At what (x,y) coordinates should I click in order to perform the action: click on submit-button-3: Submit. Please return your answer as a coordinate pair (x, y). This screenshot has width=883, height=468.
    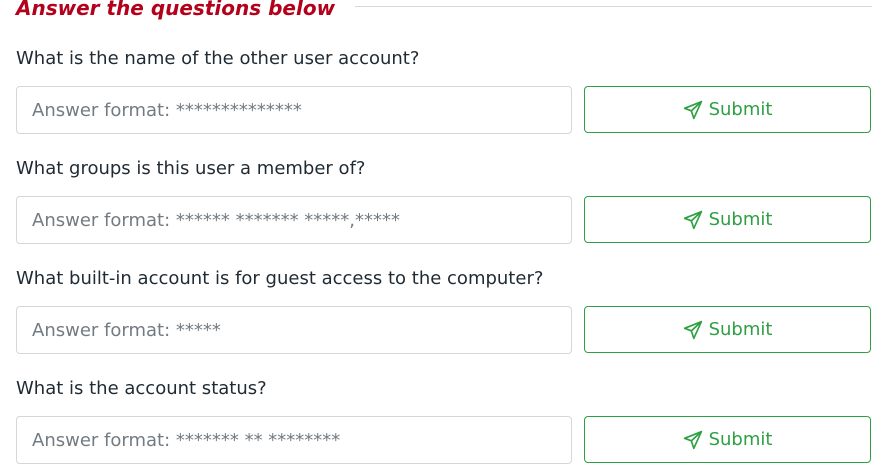
    Looking at the image, I should click on (727, 329).